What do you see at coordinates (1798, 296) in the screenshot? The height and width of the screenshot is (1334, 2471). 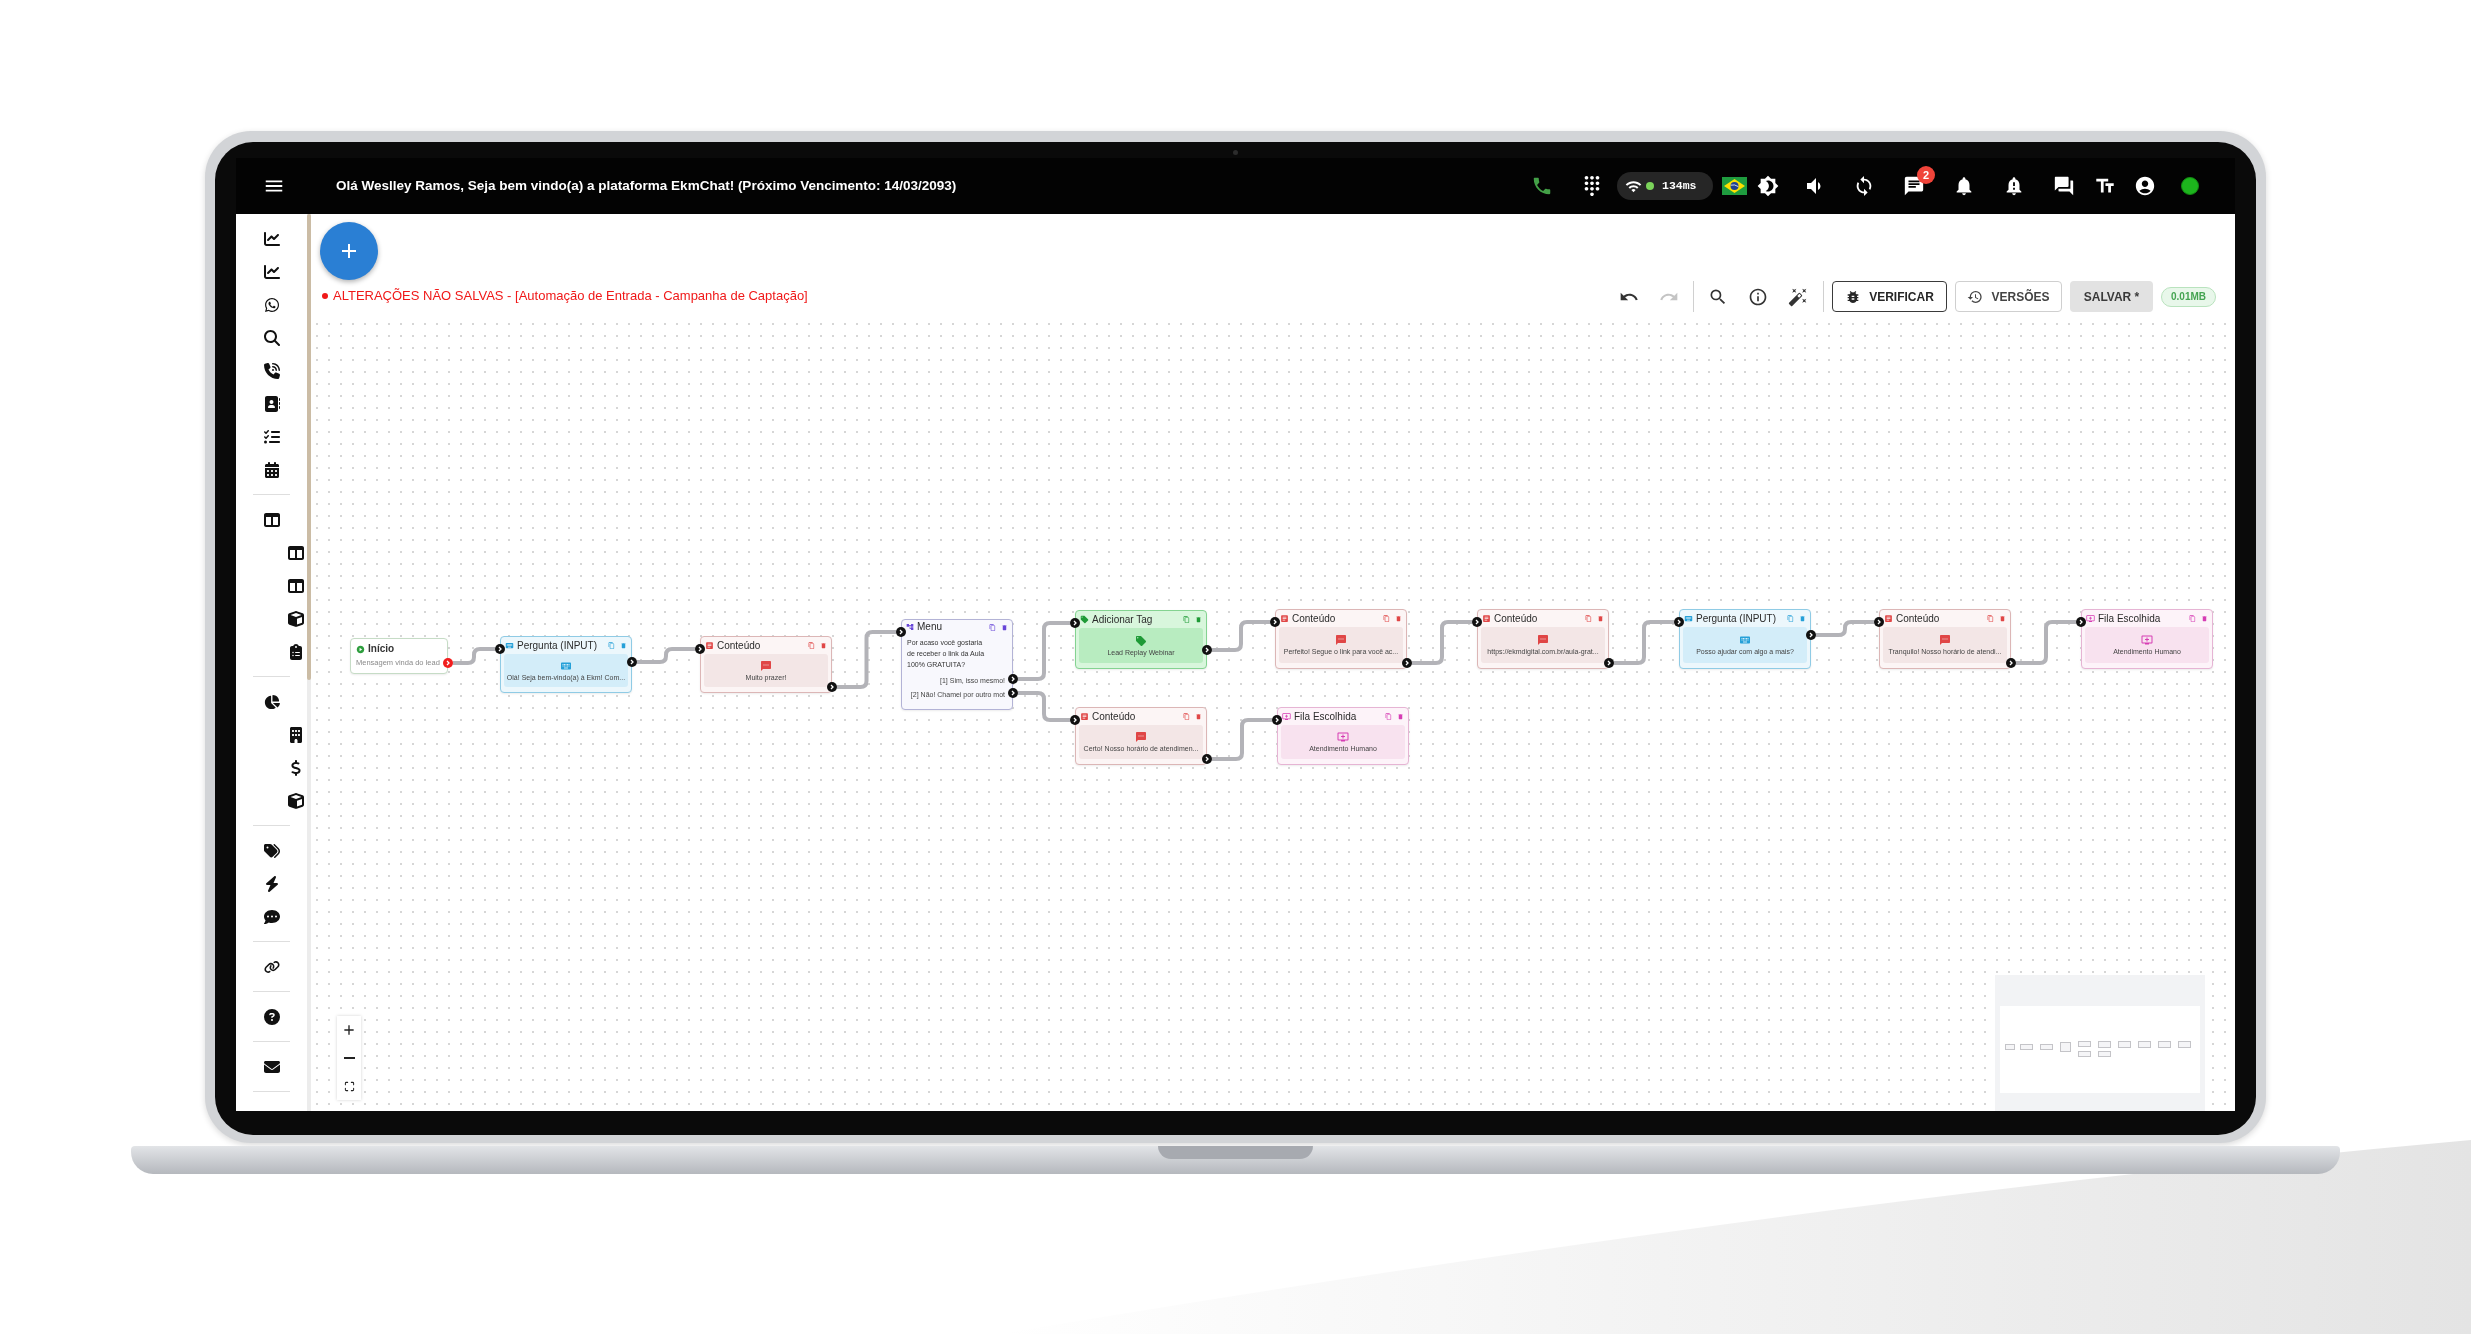 I see `magic-wand-icon` at bounding box center [1798, 296].